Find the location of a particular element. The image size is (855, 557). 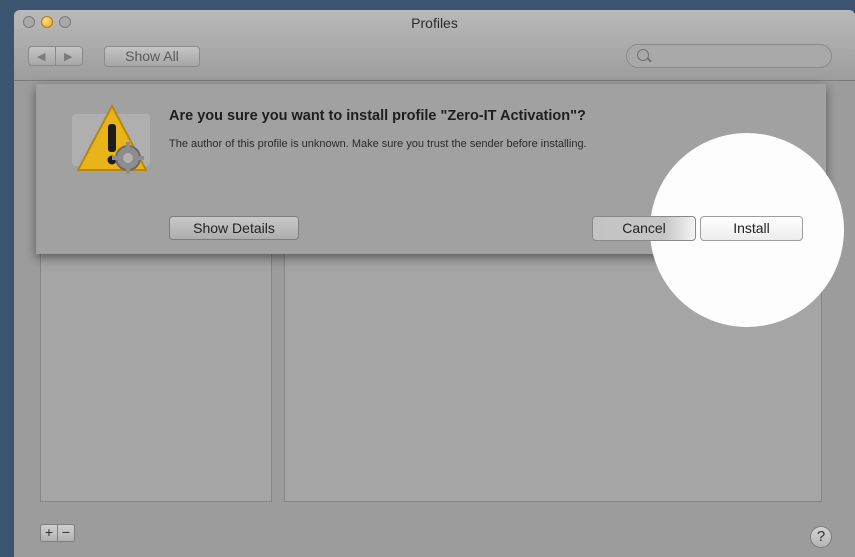

back-button: ◀ is located at coordinates (42, 56).